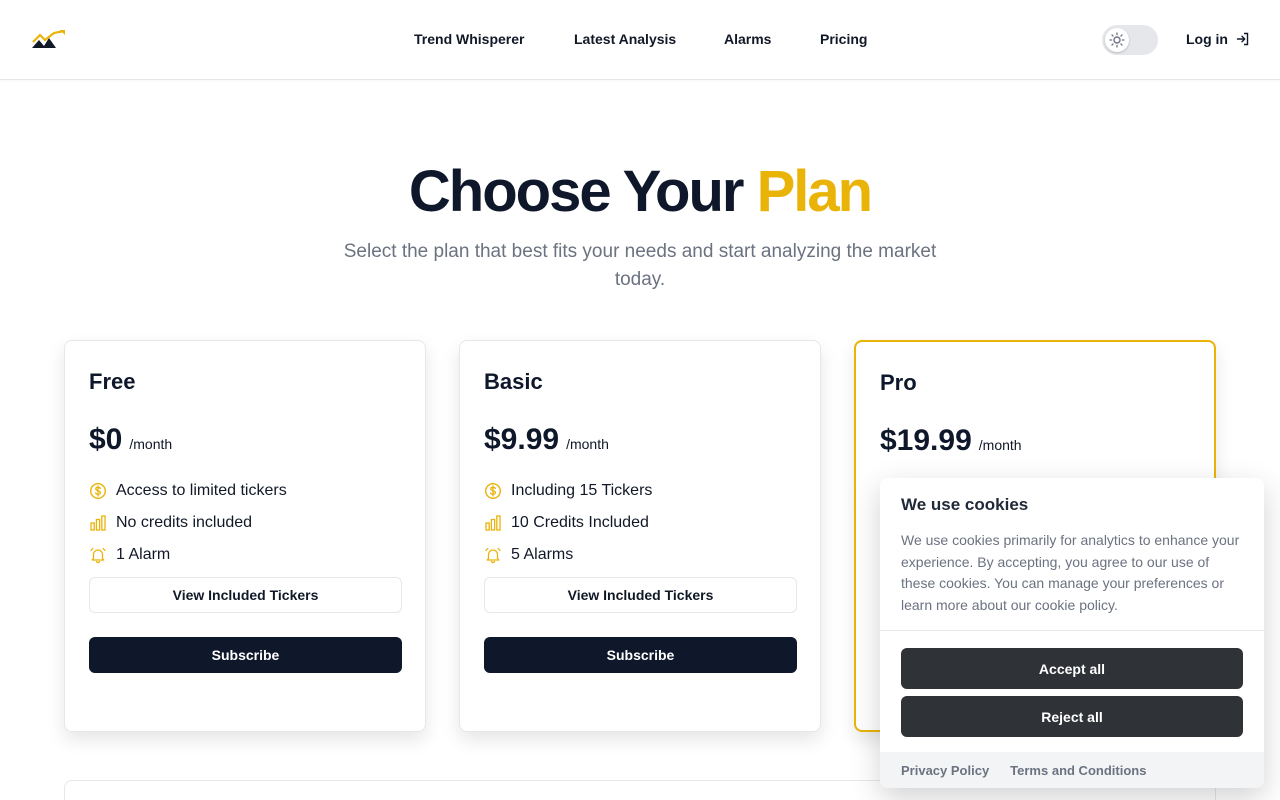 Image resolution: width=1280 pixels, height=800 pixels. I want to click on terms-link: Terms and Conditions, so click(1078, 770).